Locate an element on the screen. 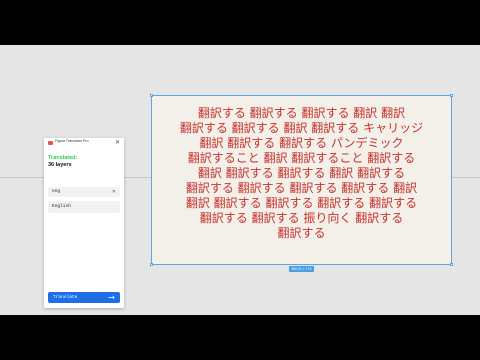  frame-size-badge: 300.21 × 174 is located at coordinates (301, 269).